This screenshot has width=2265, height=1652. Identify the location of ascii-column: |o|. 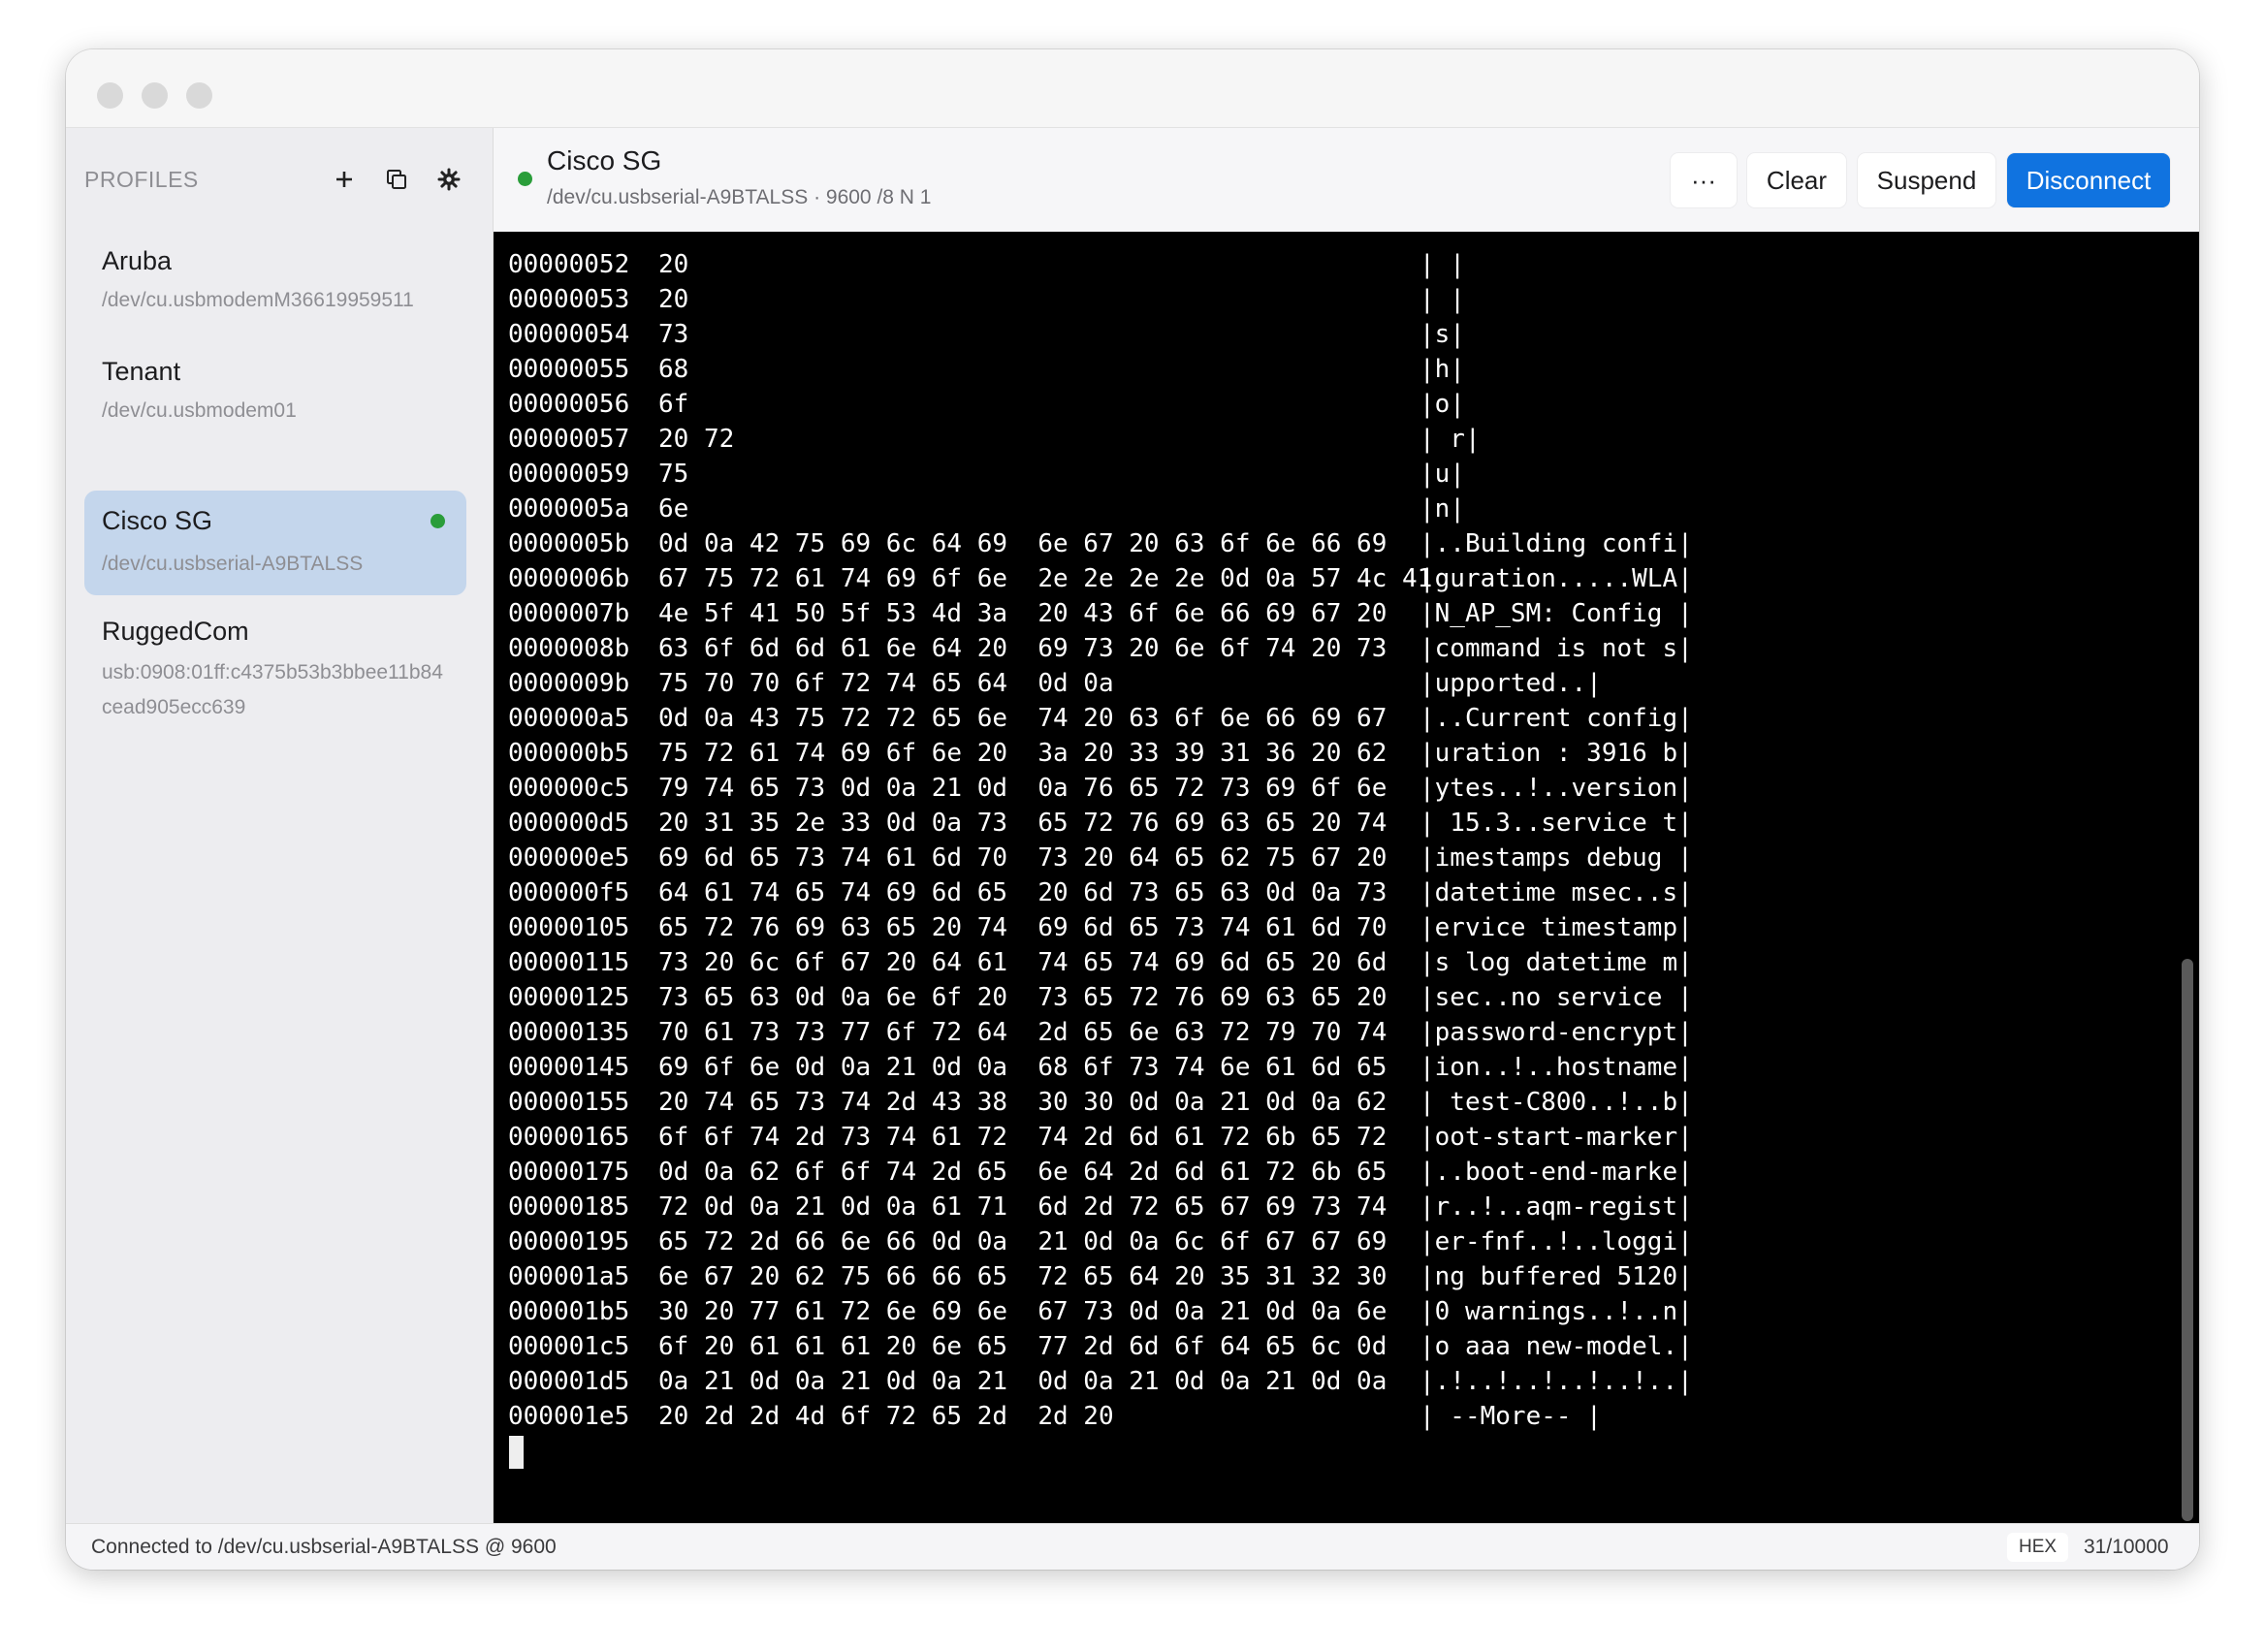
(1442, 405).